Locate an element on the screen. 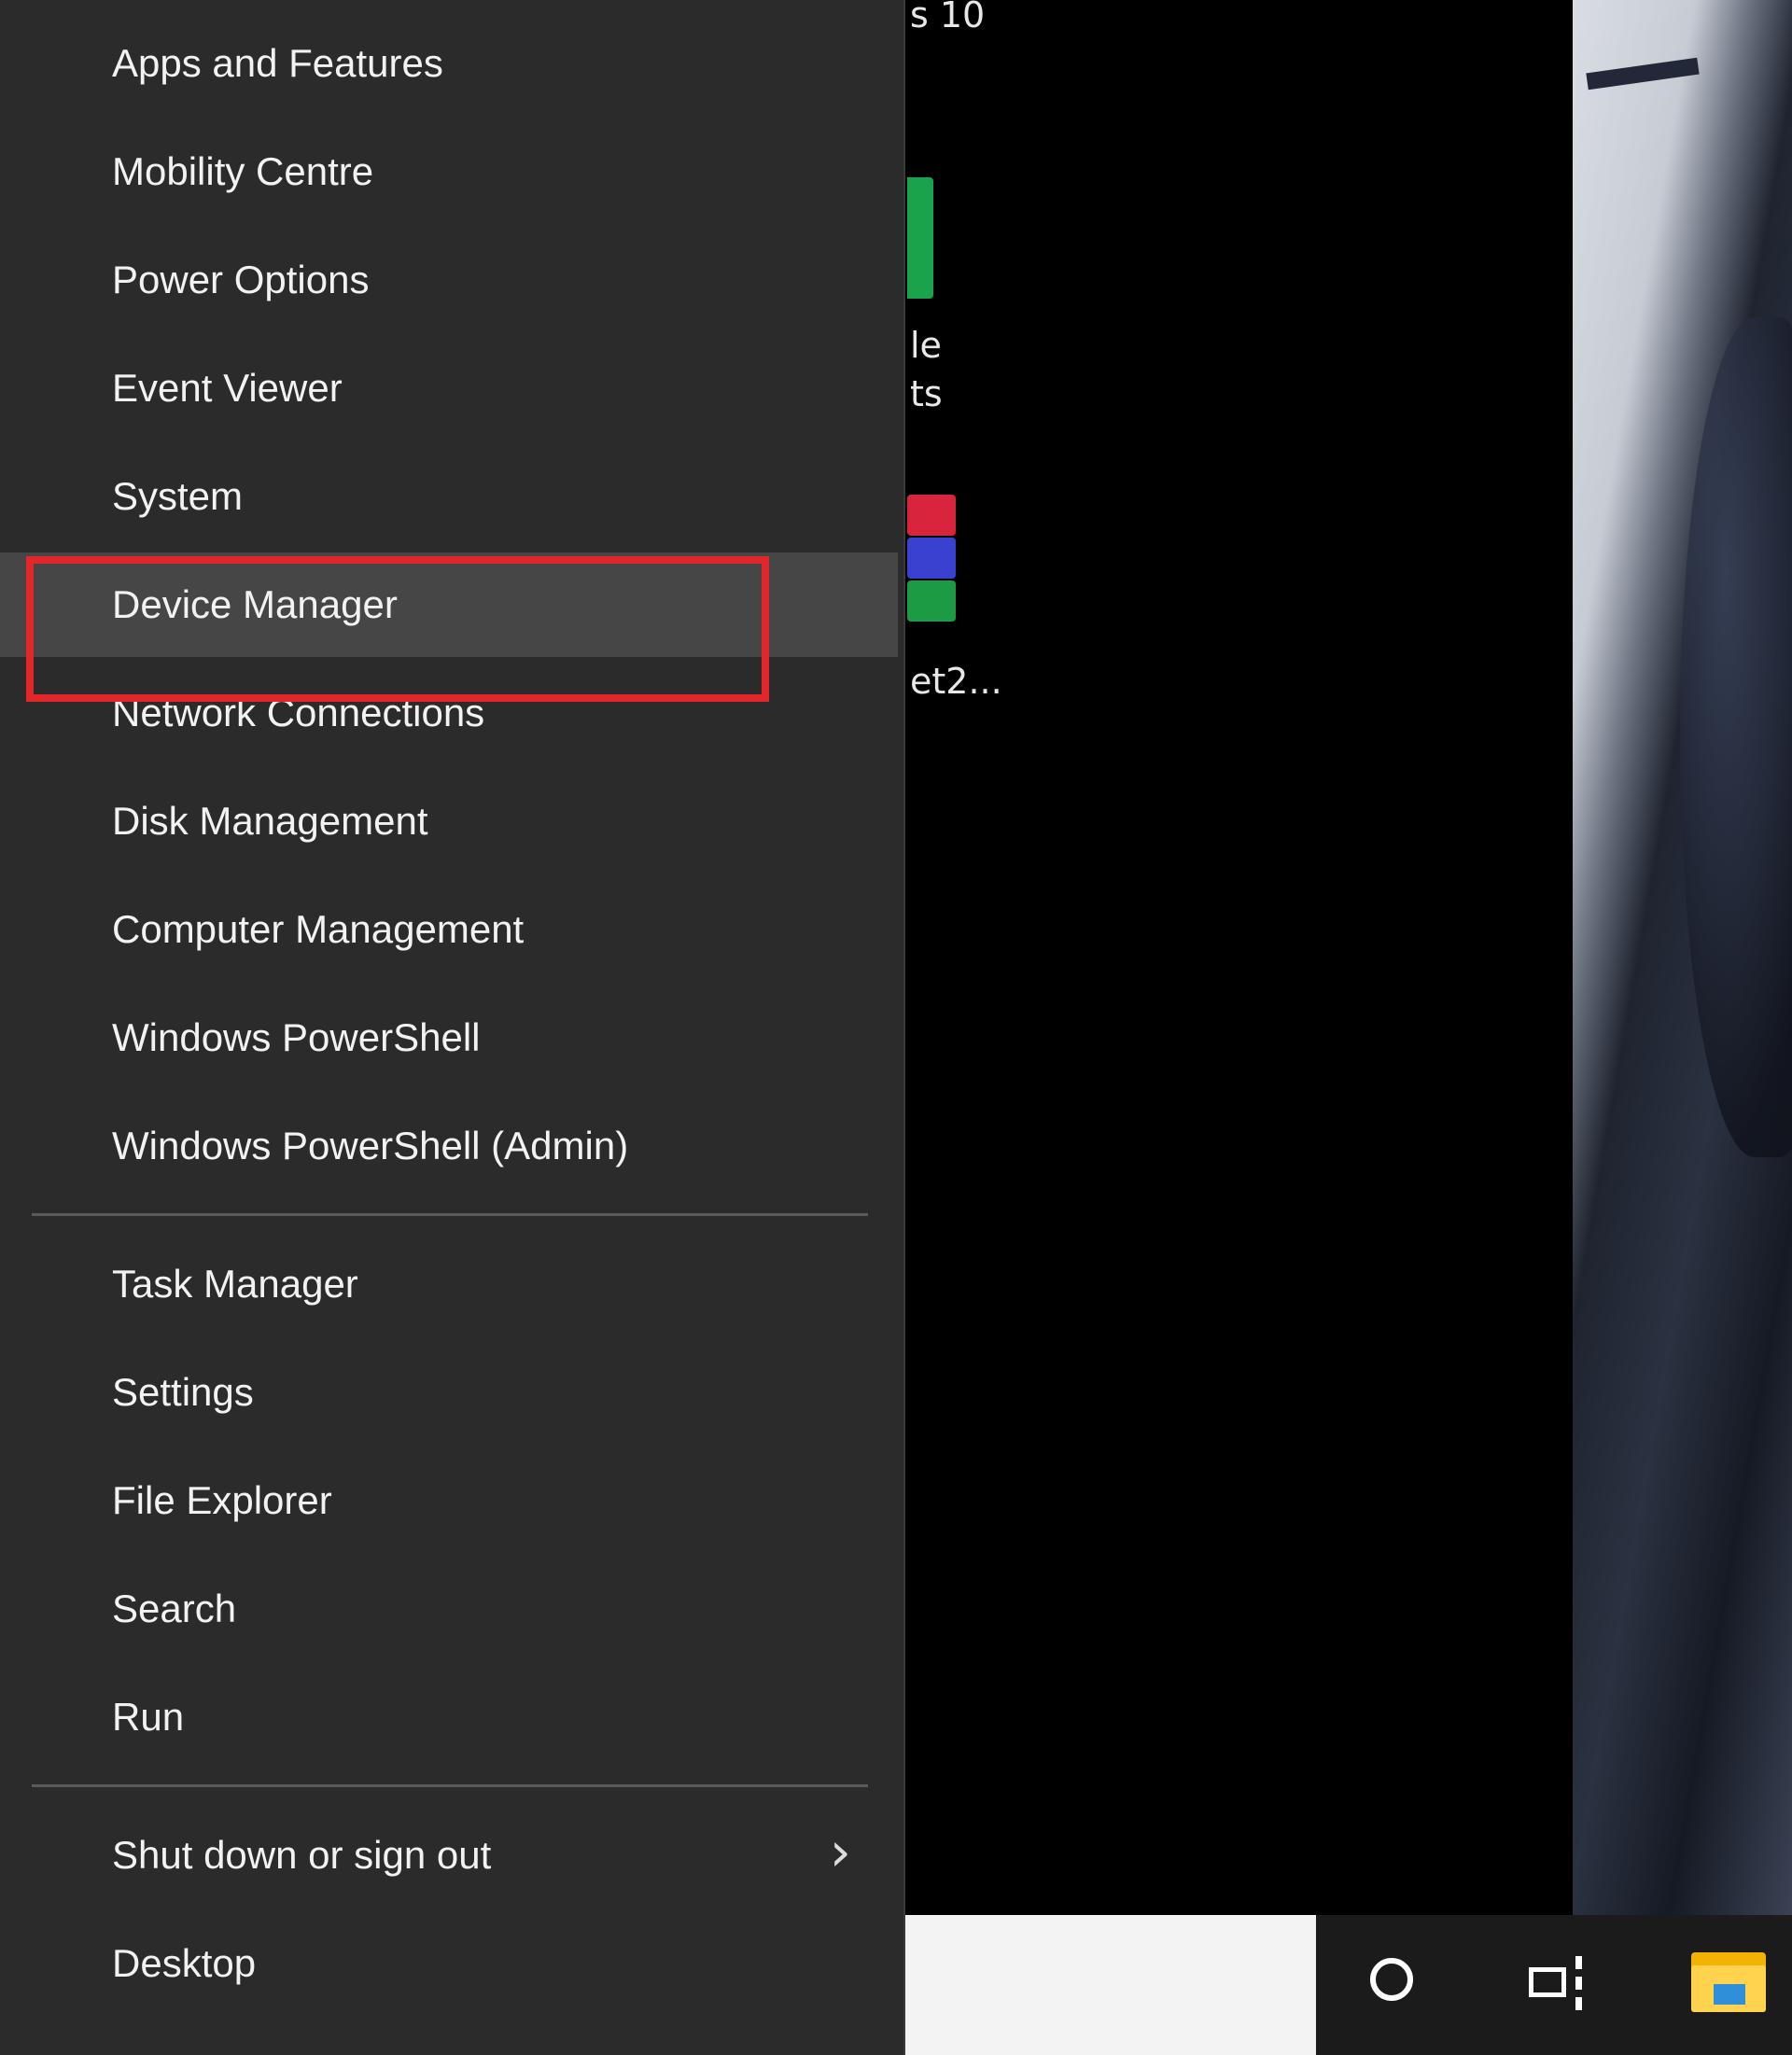  menu-item-apps-and-features: Apps and Features is located at coordinates (449, 63).